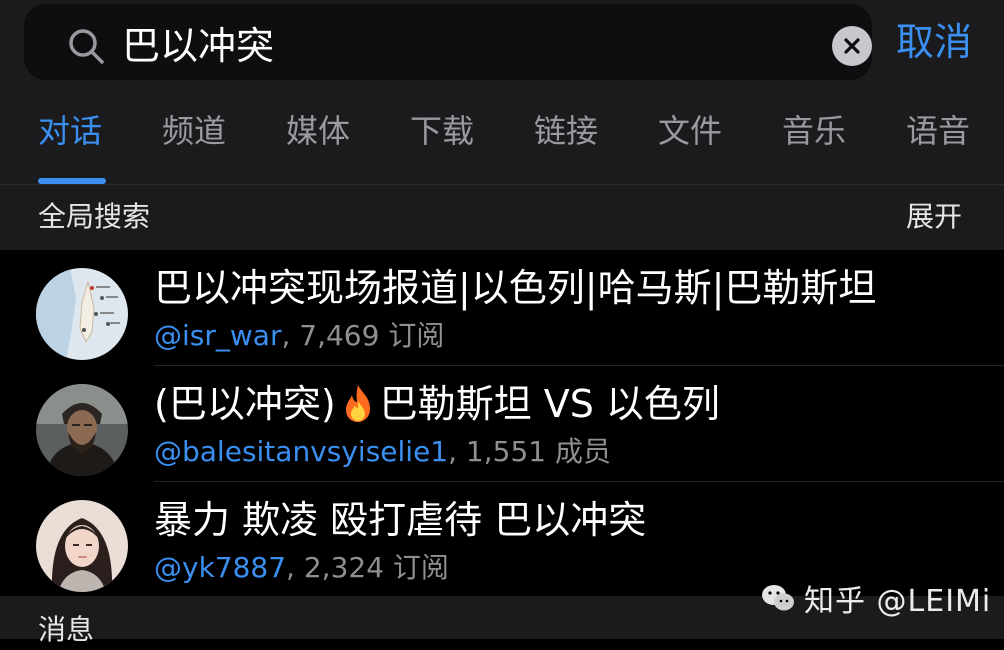 The image size is (1004, 650). Describe the element at coordinates (814, 133) in the screenshot. I see `tab-music: 音乐` at that location.